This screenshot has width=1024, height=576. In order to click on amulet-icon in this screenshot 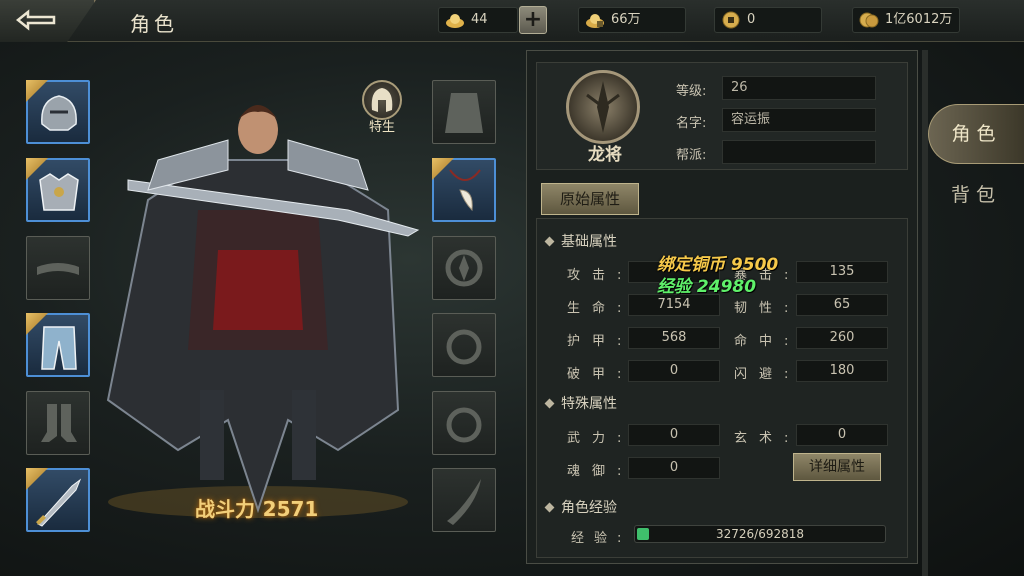, I will do `click(464, 268)`.